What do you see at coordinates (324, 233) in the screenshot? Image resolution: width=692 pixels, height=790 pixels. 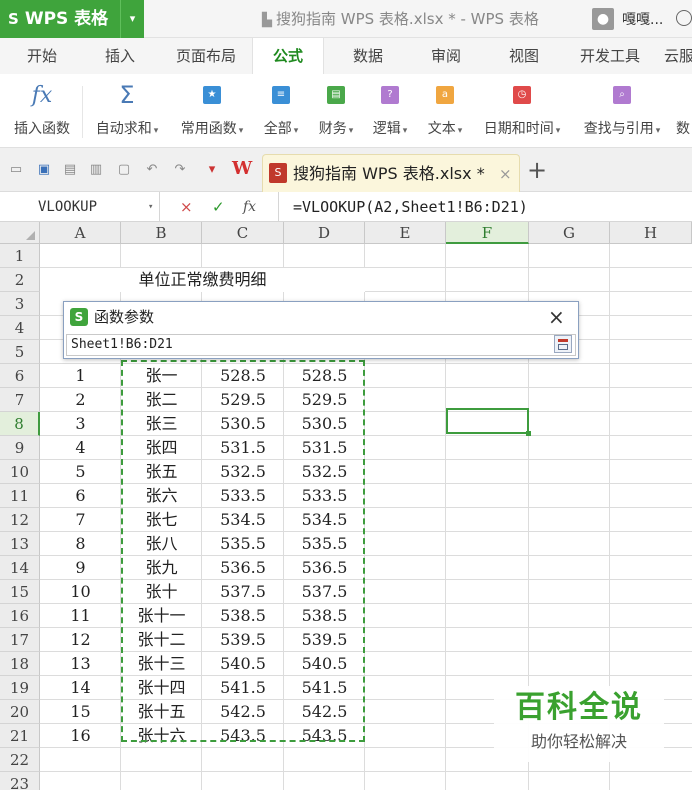 I see `column-header: D` at bounding box center [324, 233].